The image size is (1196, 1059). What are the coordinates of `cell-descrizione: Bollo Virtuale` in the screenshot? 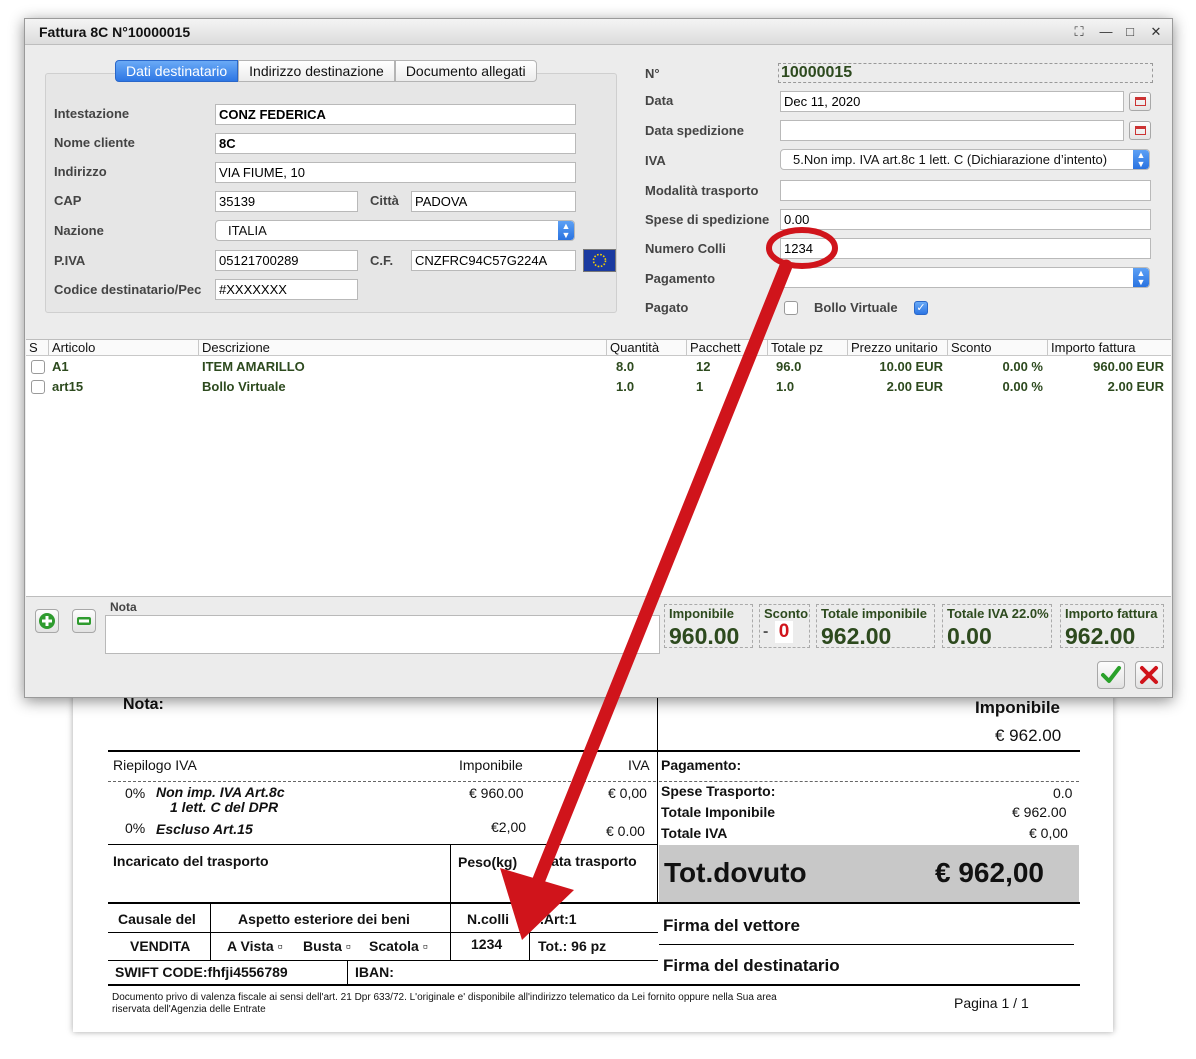 It's located at (244, 386).